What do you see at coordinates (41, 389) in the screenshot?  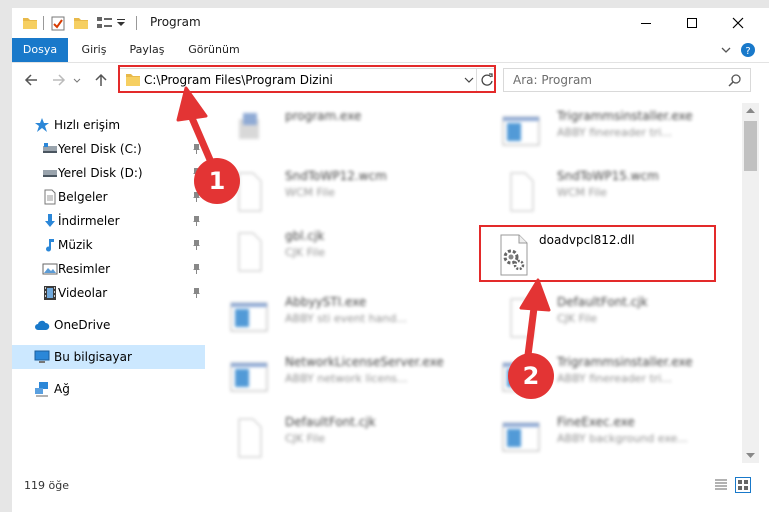 I see `network-icon` at bounding box center [41, 389].